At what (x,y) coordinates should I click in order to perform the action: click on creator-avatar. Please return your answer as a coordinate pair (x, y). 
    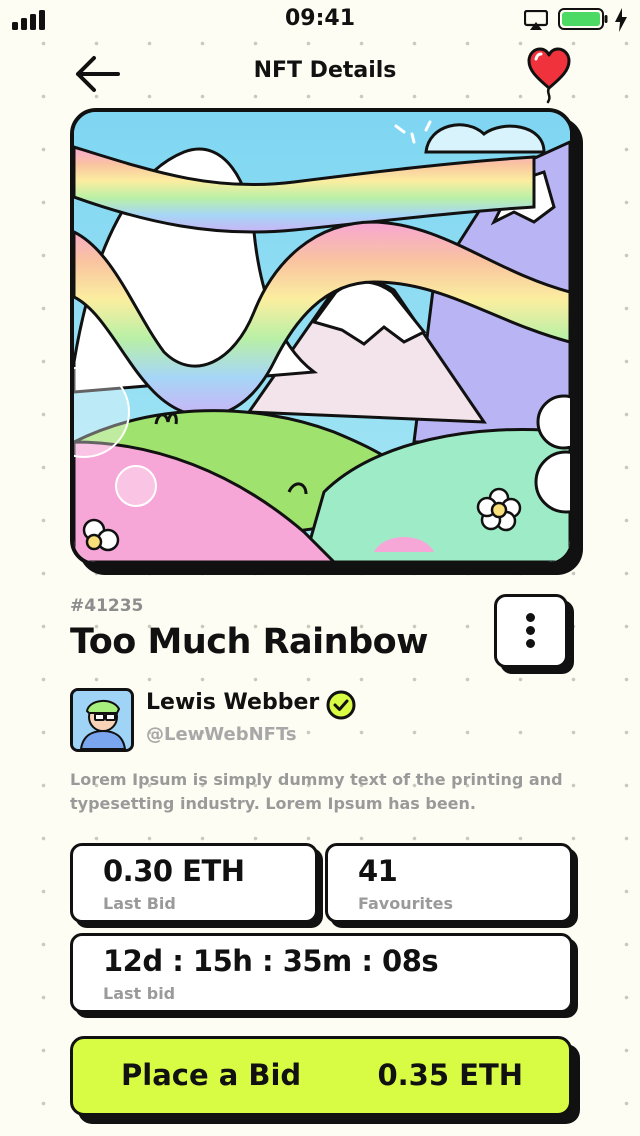
    Looking at the image, I should click on (102, 720).